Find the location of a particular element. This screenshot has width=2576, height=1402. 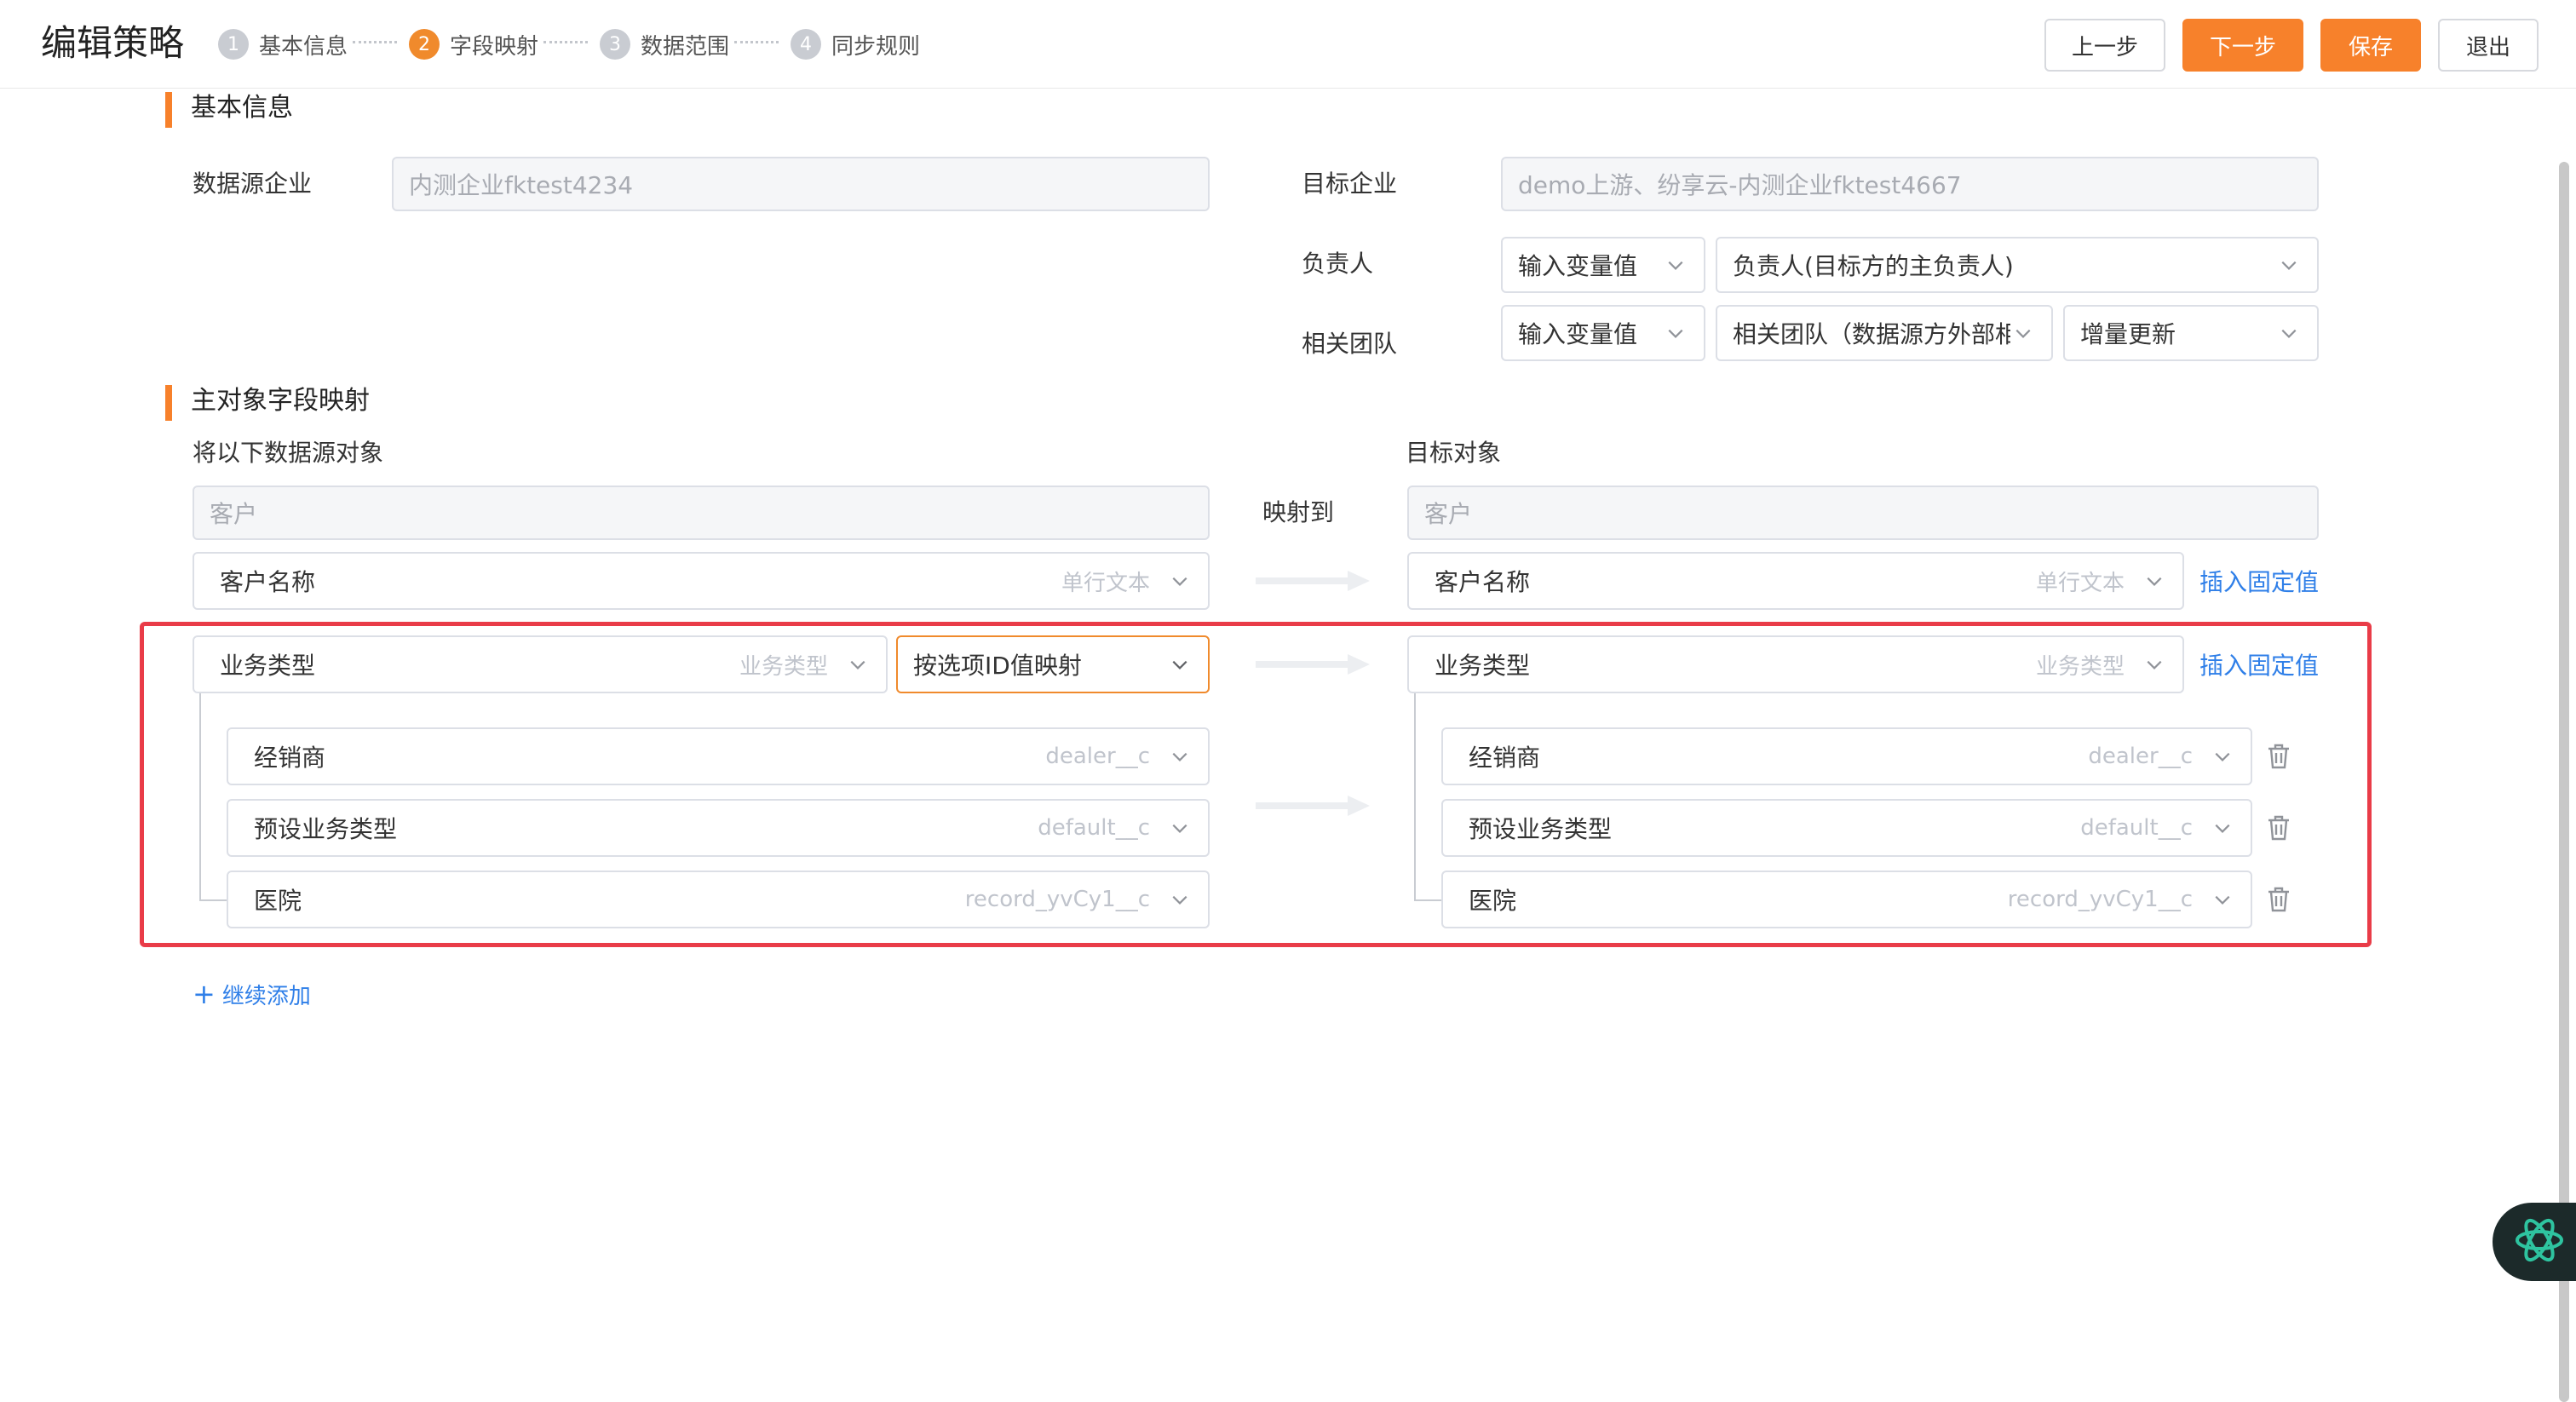

save-button: 保存 is located at coordinates (2370, 45).